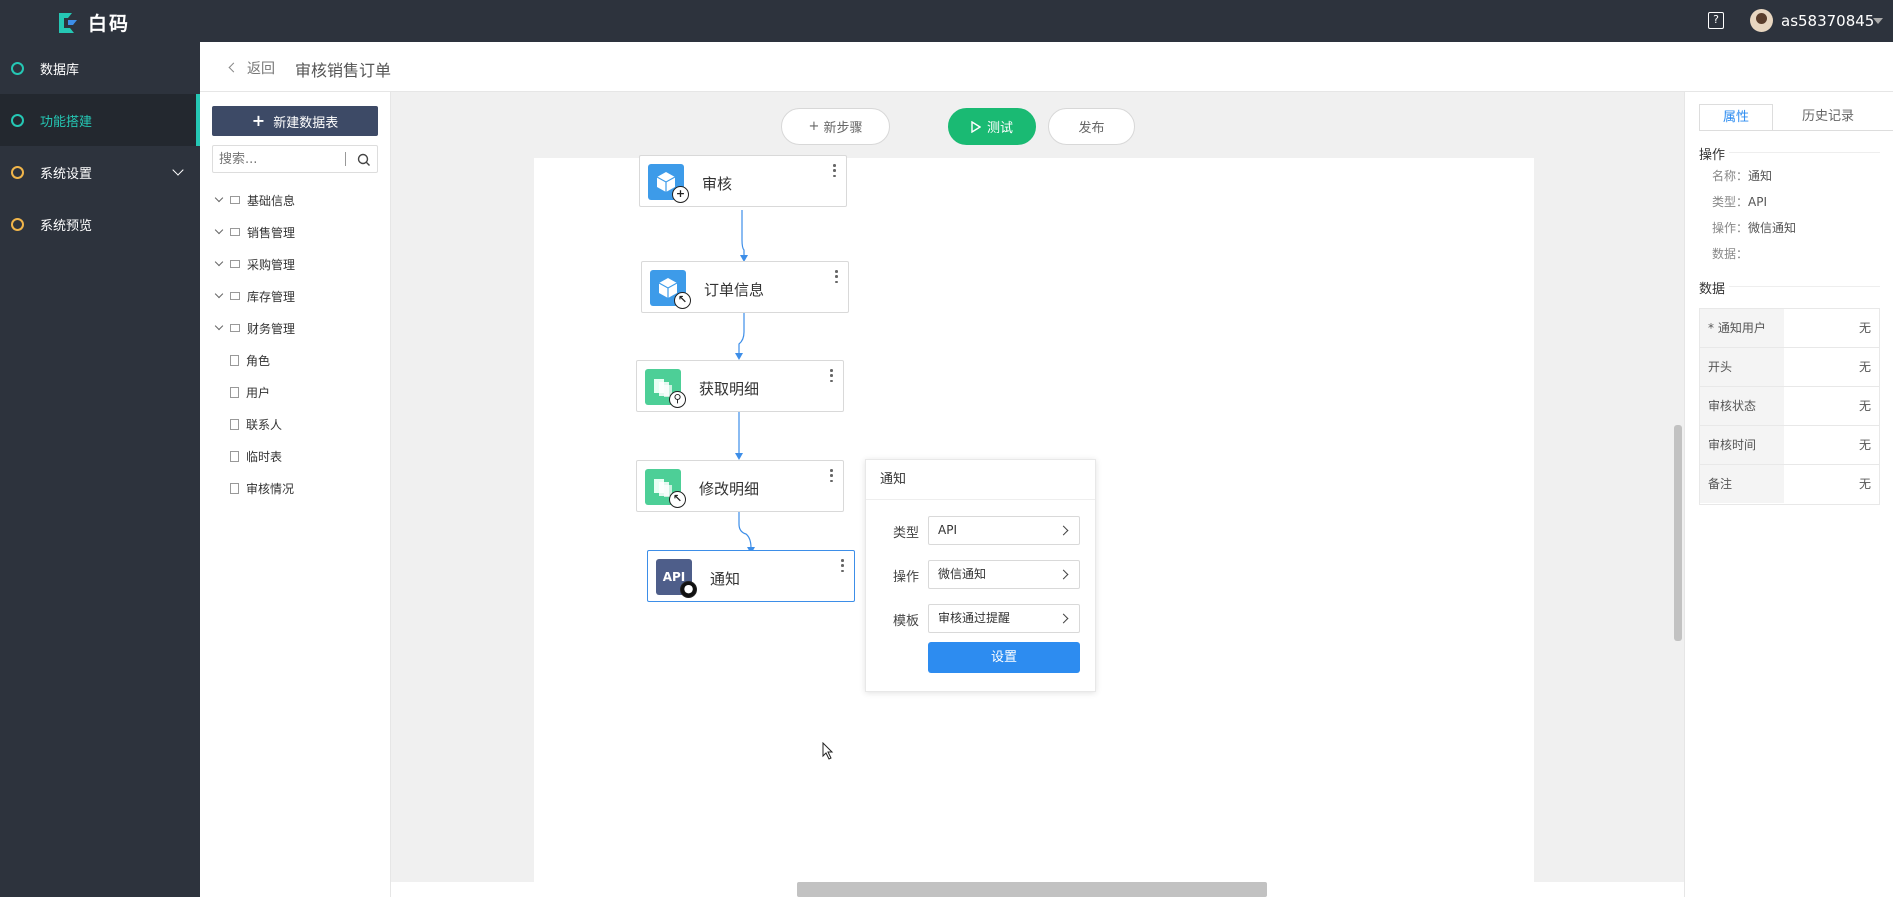 The width and height of the screenshot is (1893, 897). I want to click on settings-button: 设置, so click(1004, 657).